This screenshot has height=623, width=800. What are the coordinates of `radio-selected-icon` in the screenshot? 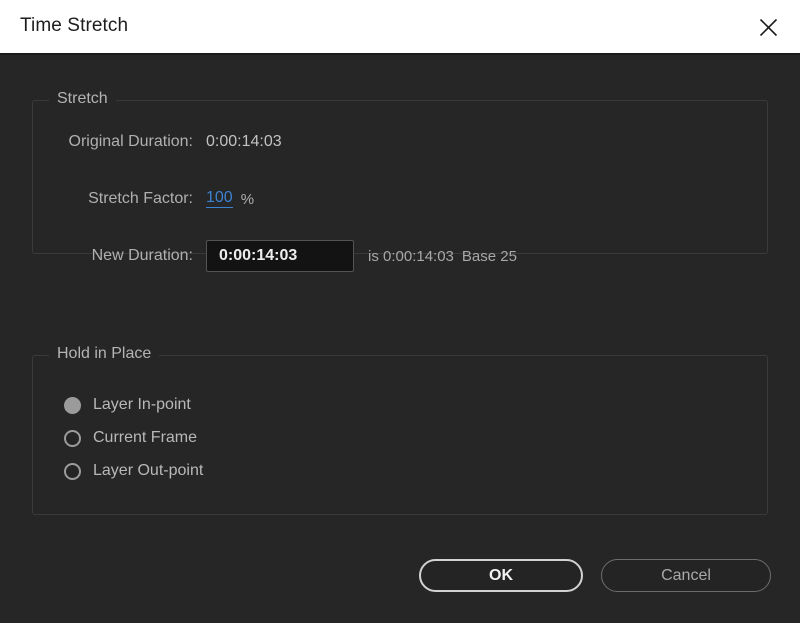 It's located at (72, 405).